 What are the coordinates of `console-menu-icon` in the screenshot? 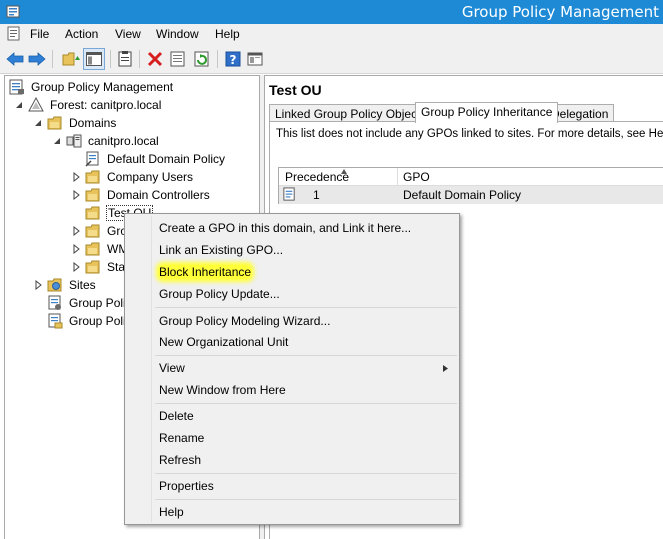 It's located at (14, 34).